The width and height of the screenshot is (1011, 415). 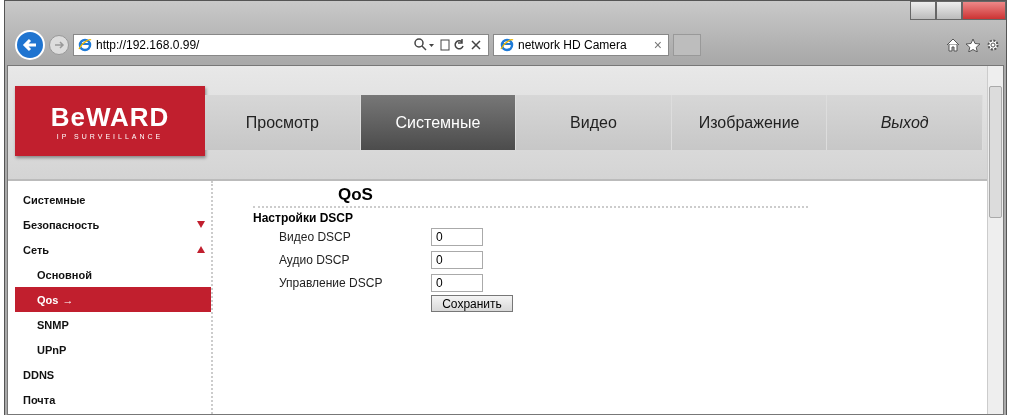 I want to click on field-label: Управление DSCP, so click(x=331, y=283).